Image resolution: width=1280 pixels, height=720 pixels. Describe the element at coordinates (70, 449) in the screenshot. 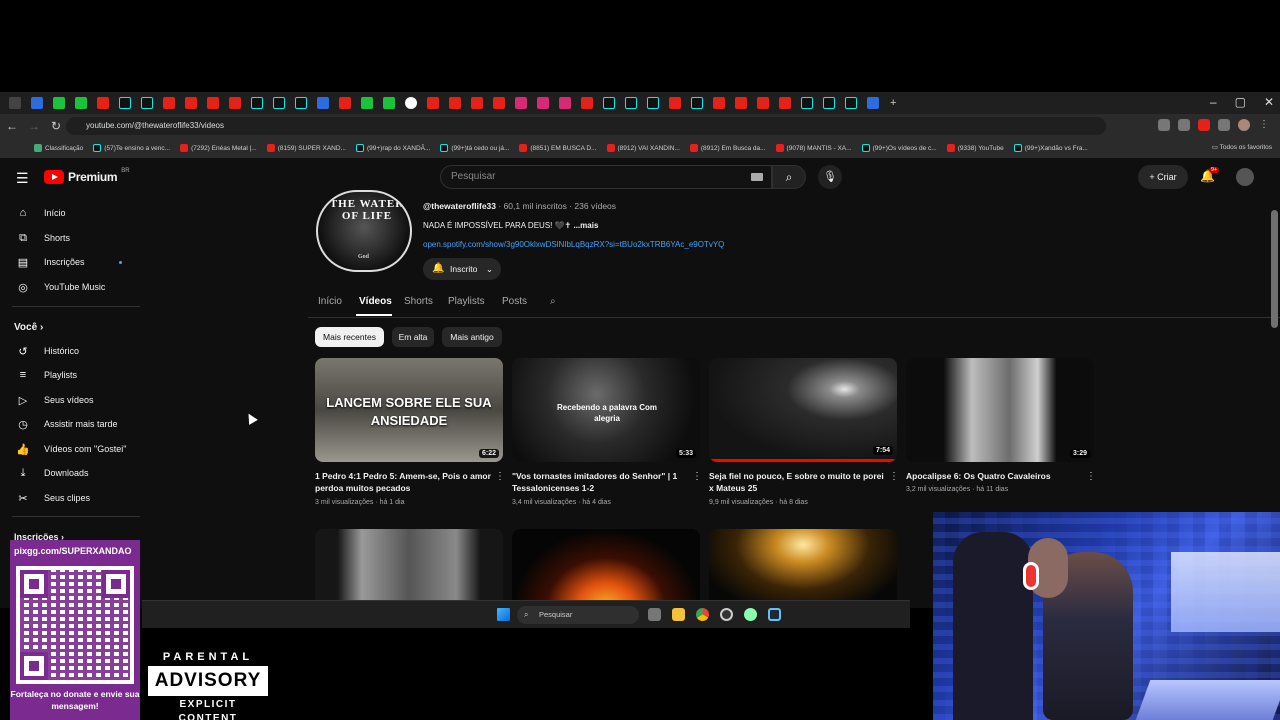

I see `sidebar-item-liked: 👍 Vídeos com "Gostei"` at that location.